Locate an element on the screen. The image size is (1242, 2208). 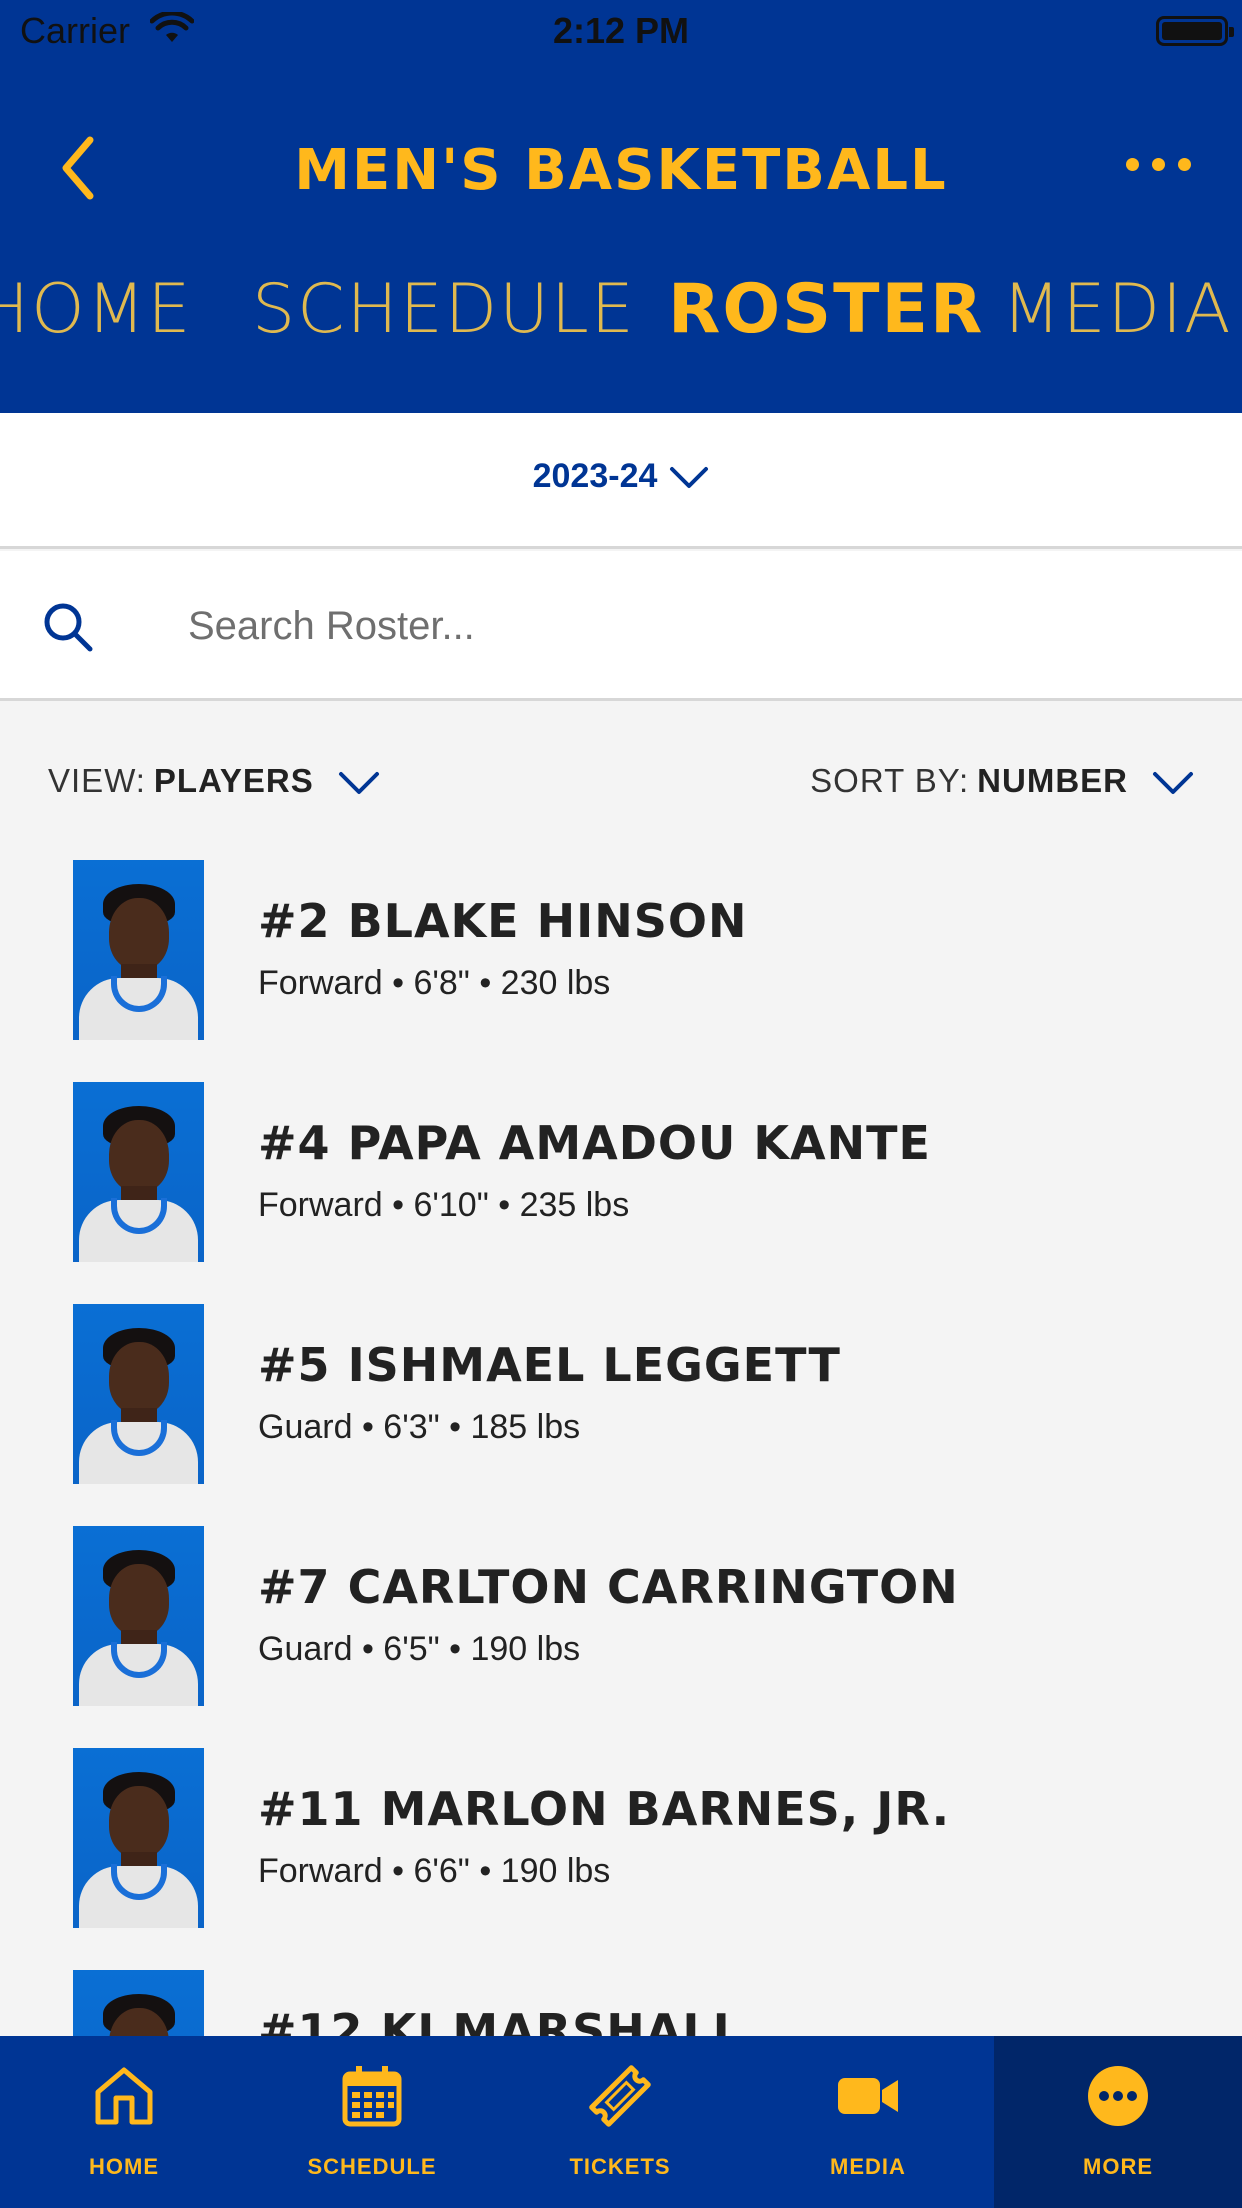
tabbar-label: MORE is located at coordinates (1118, 2166).